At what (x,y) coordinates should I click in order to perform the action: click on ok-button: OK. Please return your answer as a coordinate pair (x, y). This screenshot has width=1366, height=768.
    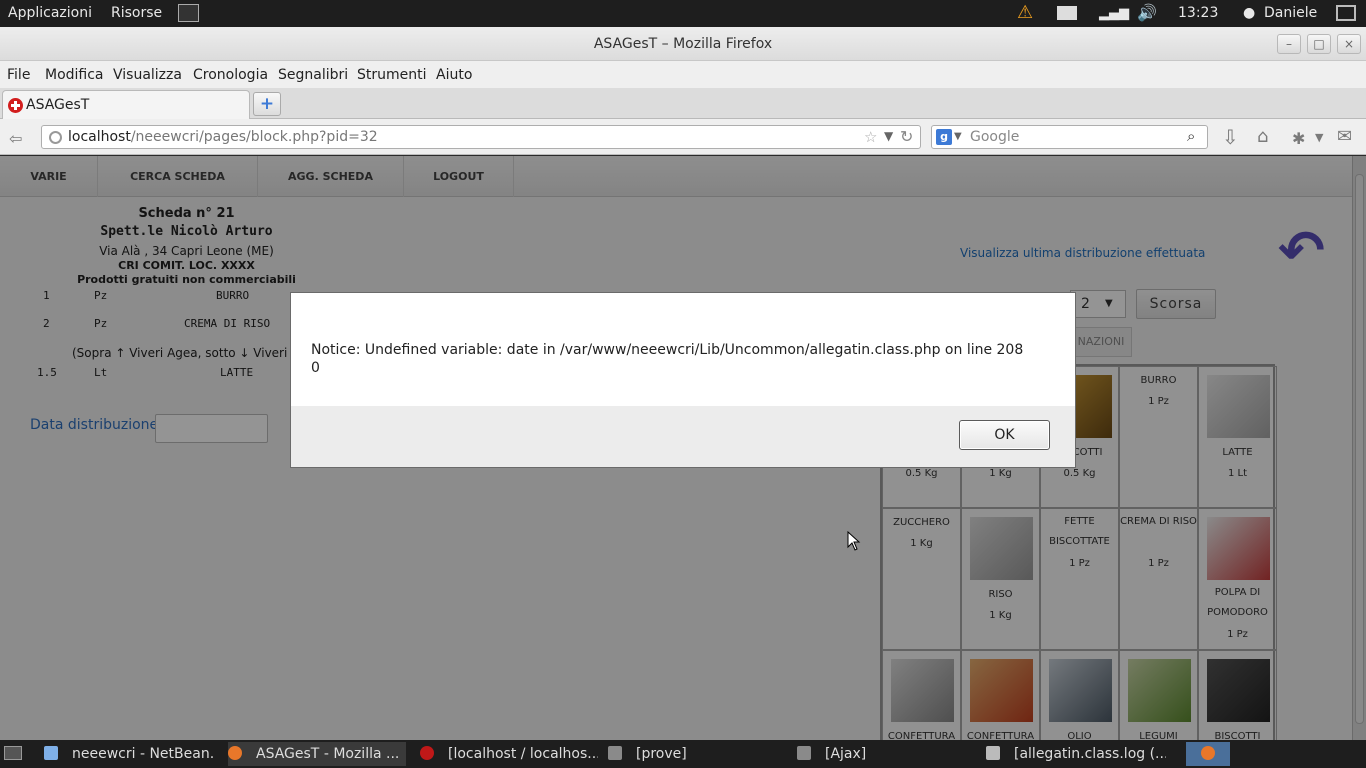
    Looking at the image, I should click on (1004, 435).